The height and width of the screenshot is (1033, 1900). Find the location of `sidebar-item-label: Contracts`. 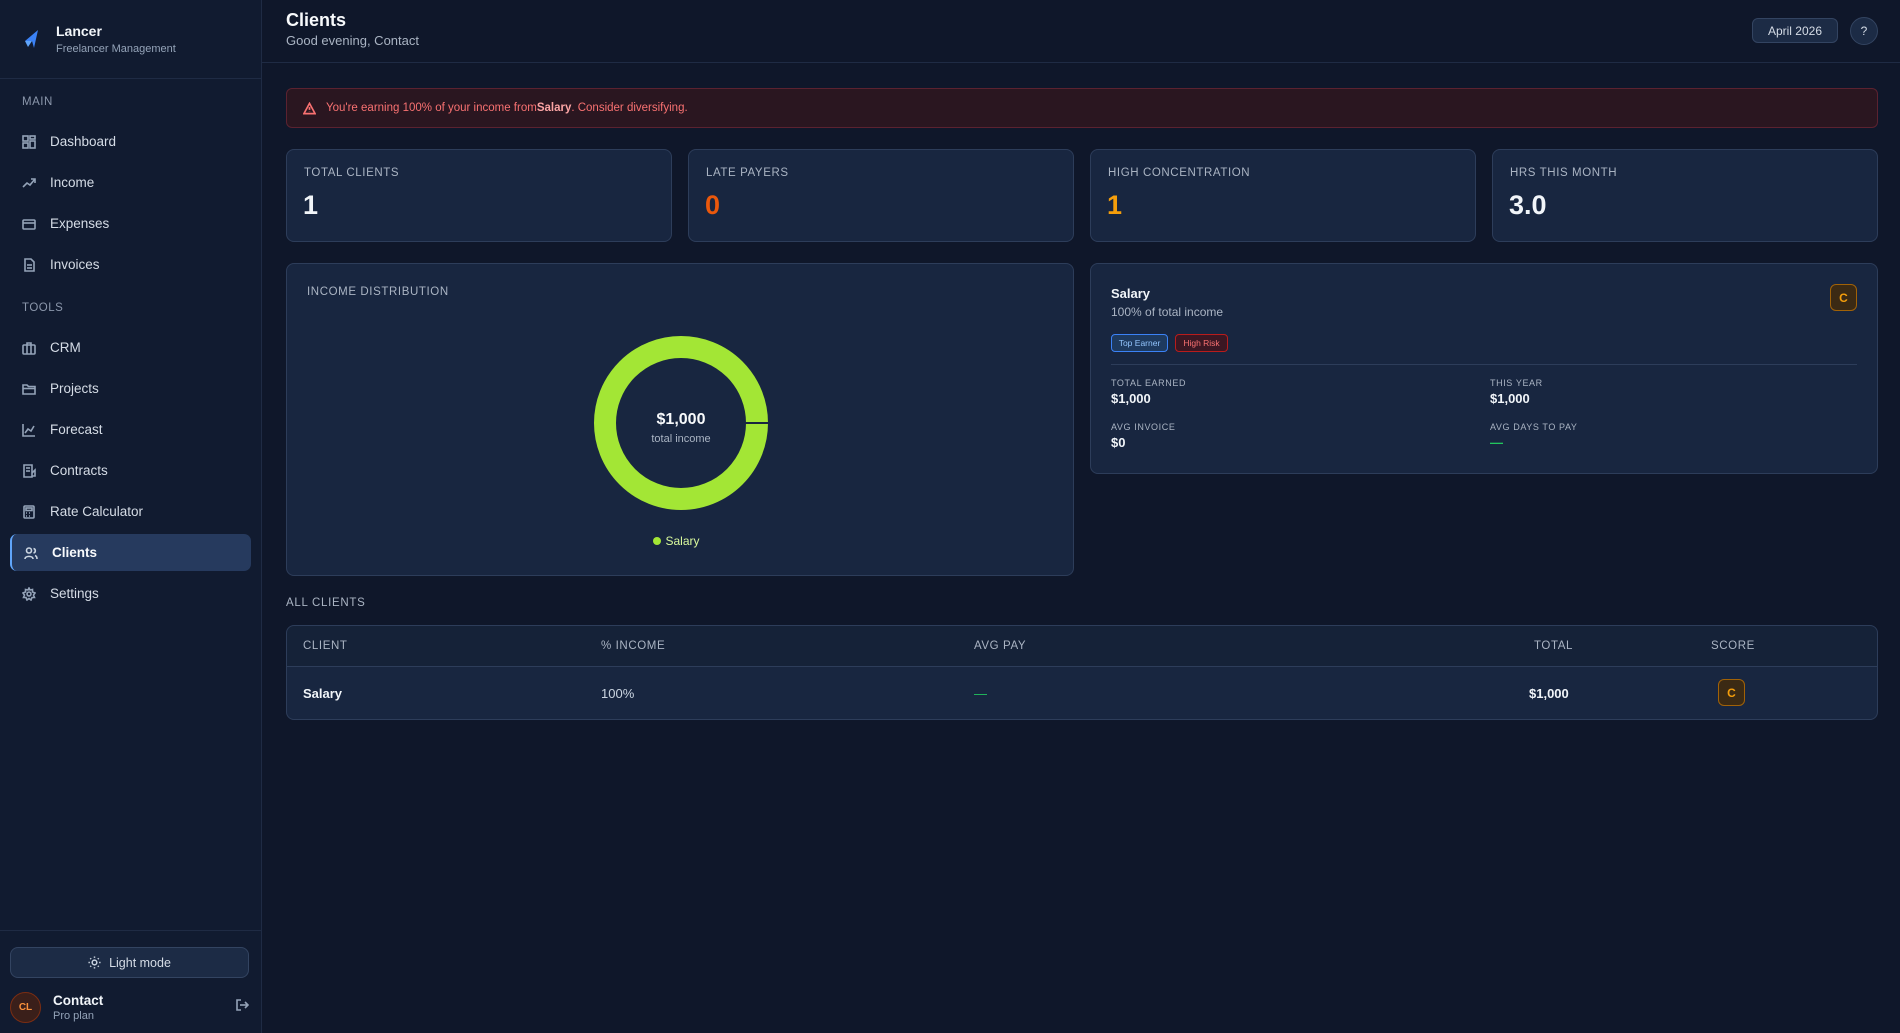

sidebar-item-label: Contracts is located at coordinates (79, 470).